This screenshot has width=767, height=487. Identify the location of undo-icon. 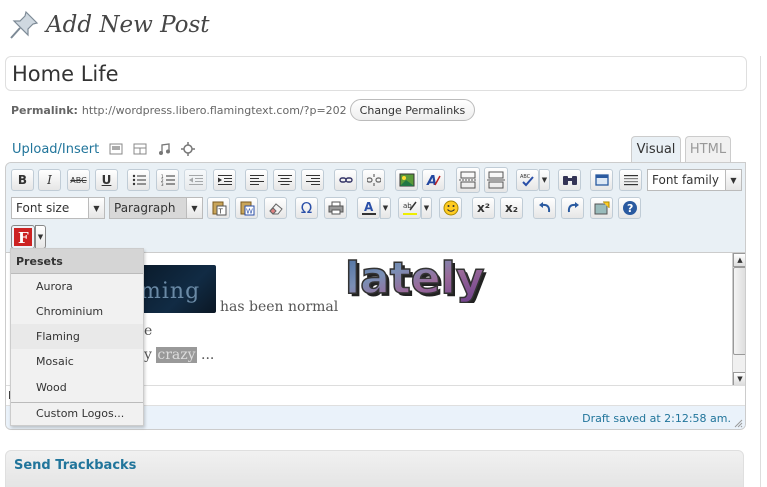
(544, 207).